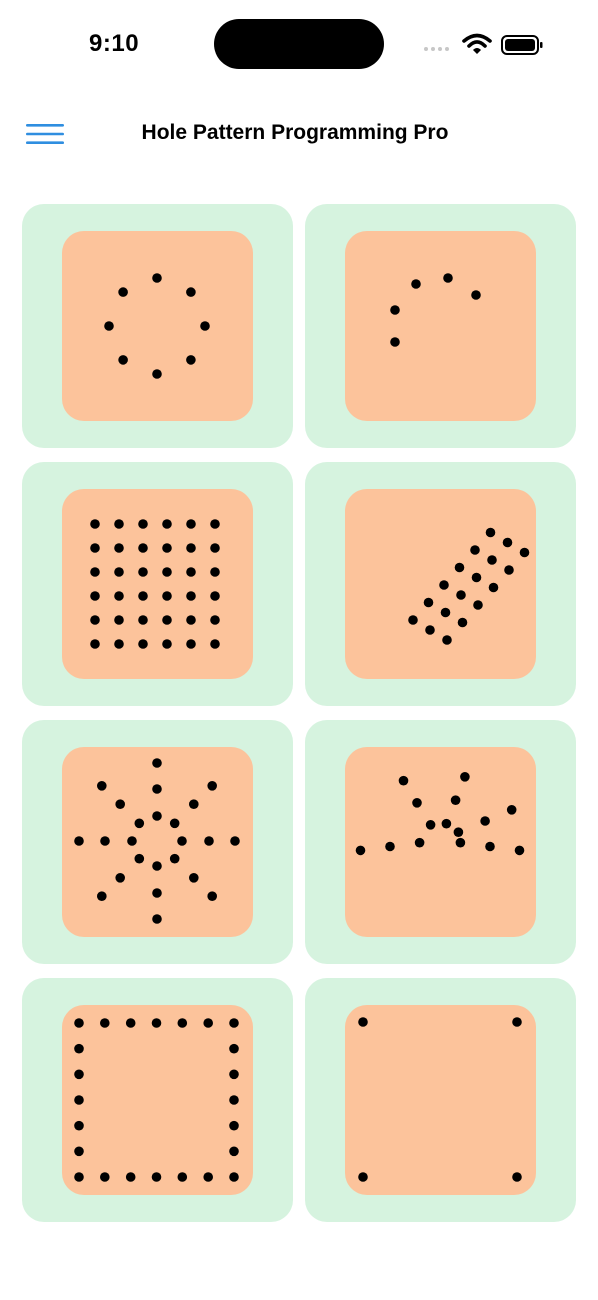  I want to click on pattern-tile-square-perimeter, so click(157, 1100).